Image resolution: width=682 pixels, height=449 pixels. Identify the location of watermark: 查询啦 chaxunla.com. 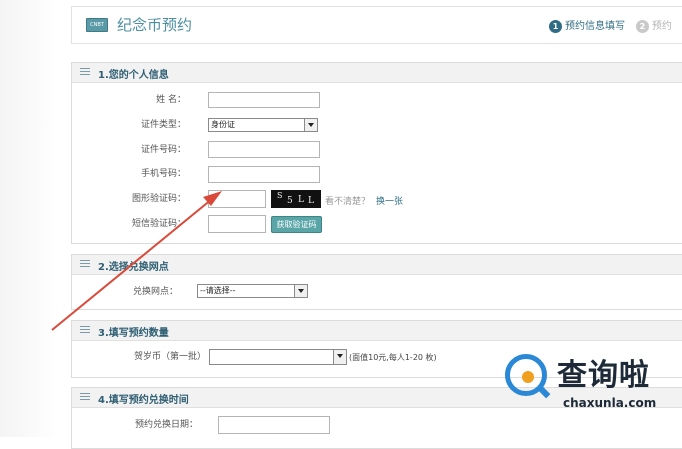
(593, 385).